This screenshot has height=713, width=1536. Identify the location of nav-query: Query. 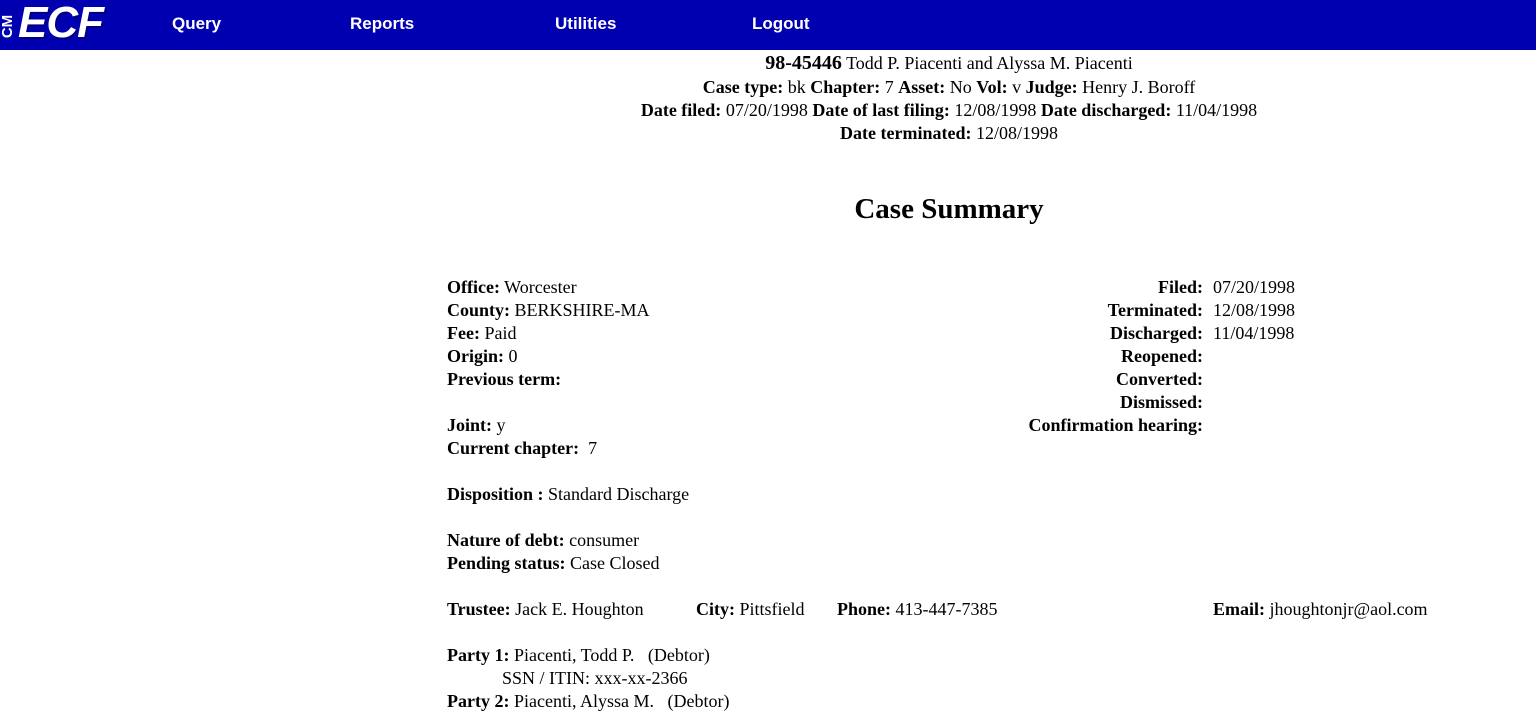
(196, 24).